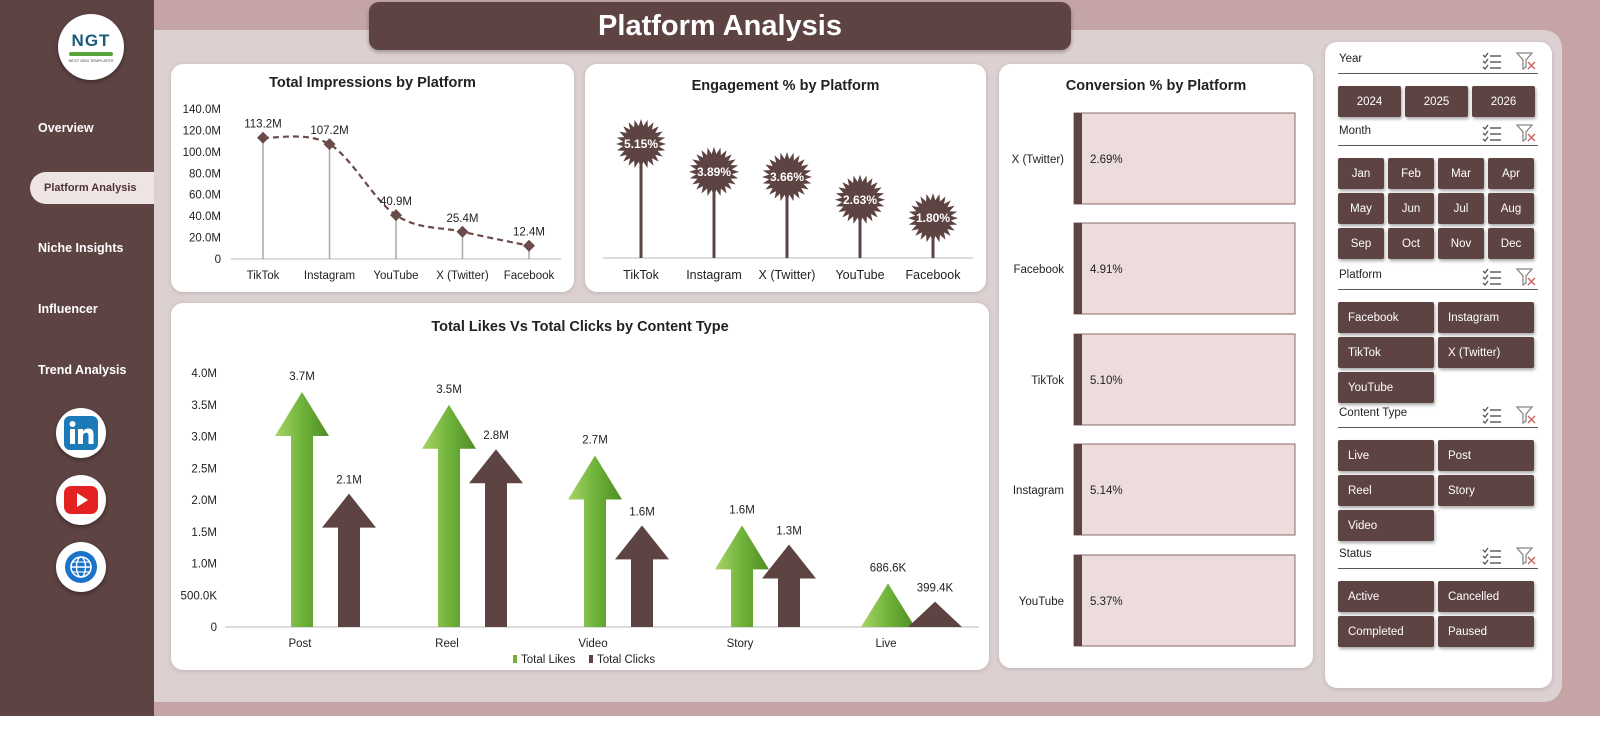 The width and height of the screenshot is (1600, 741). What do you see at coordinates (92, 188) in the screenshot?
I see `nav-item-platform-analysis: Platform Analysis` at bounding box center [92, 188].